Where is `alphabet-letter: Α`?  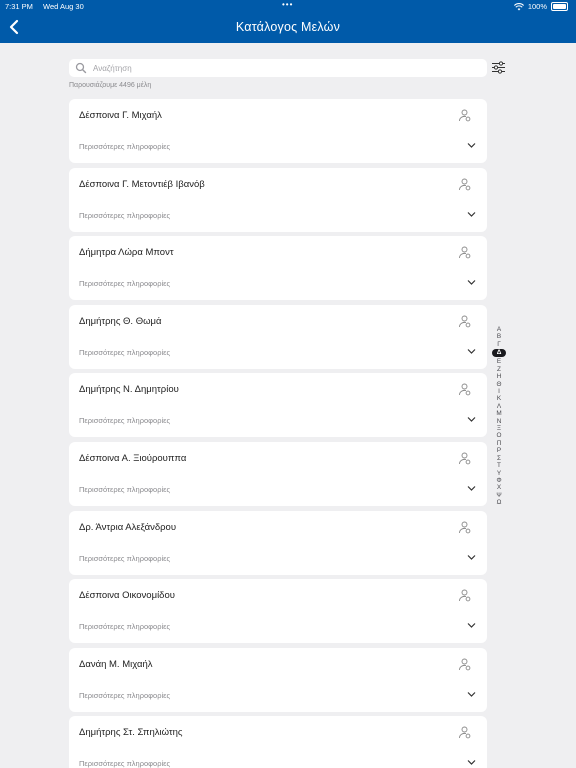
alphabet-letter: Α is located at coordinates (499, 329).